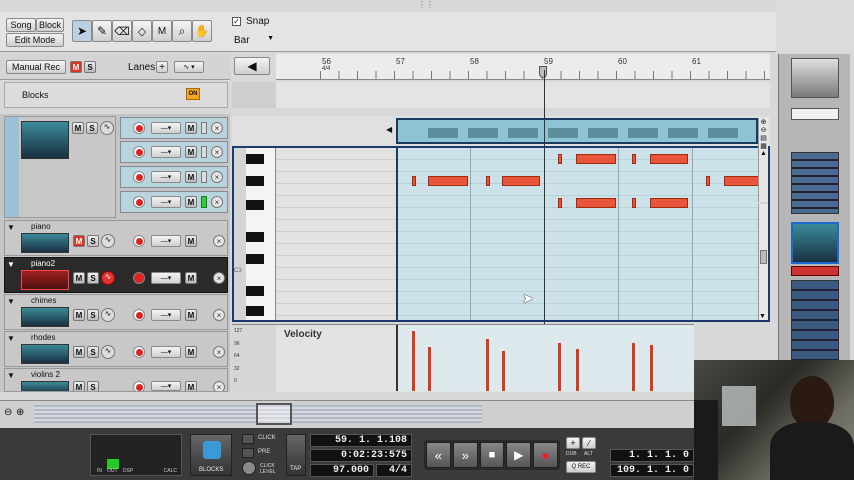  Describe the element at coordinates (90, 67) in the screenshot. I see `master-solo-button: S` at that location.